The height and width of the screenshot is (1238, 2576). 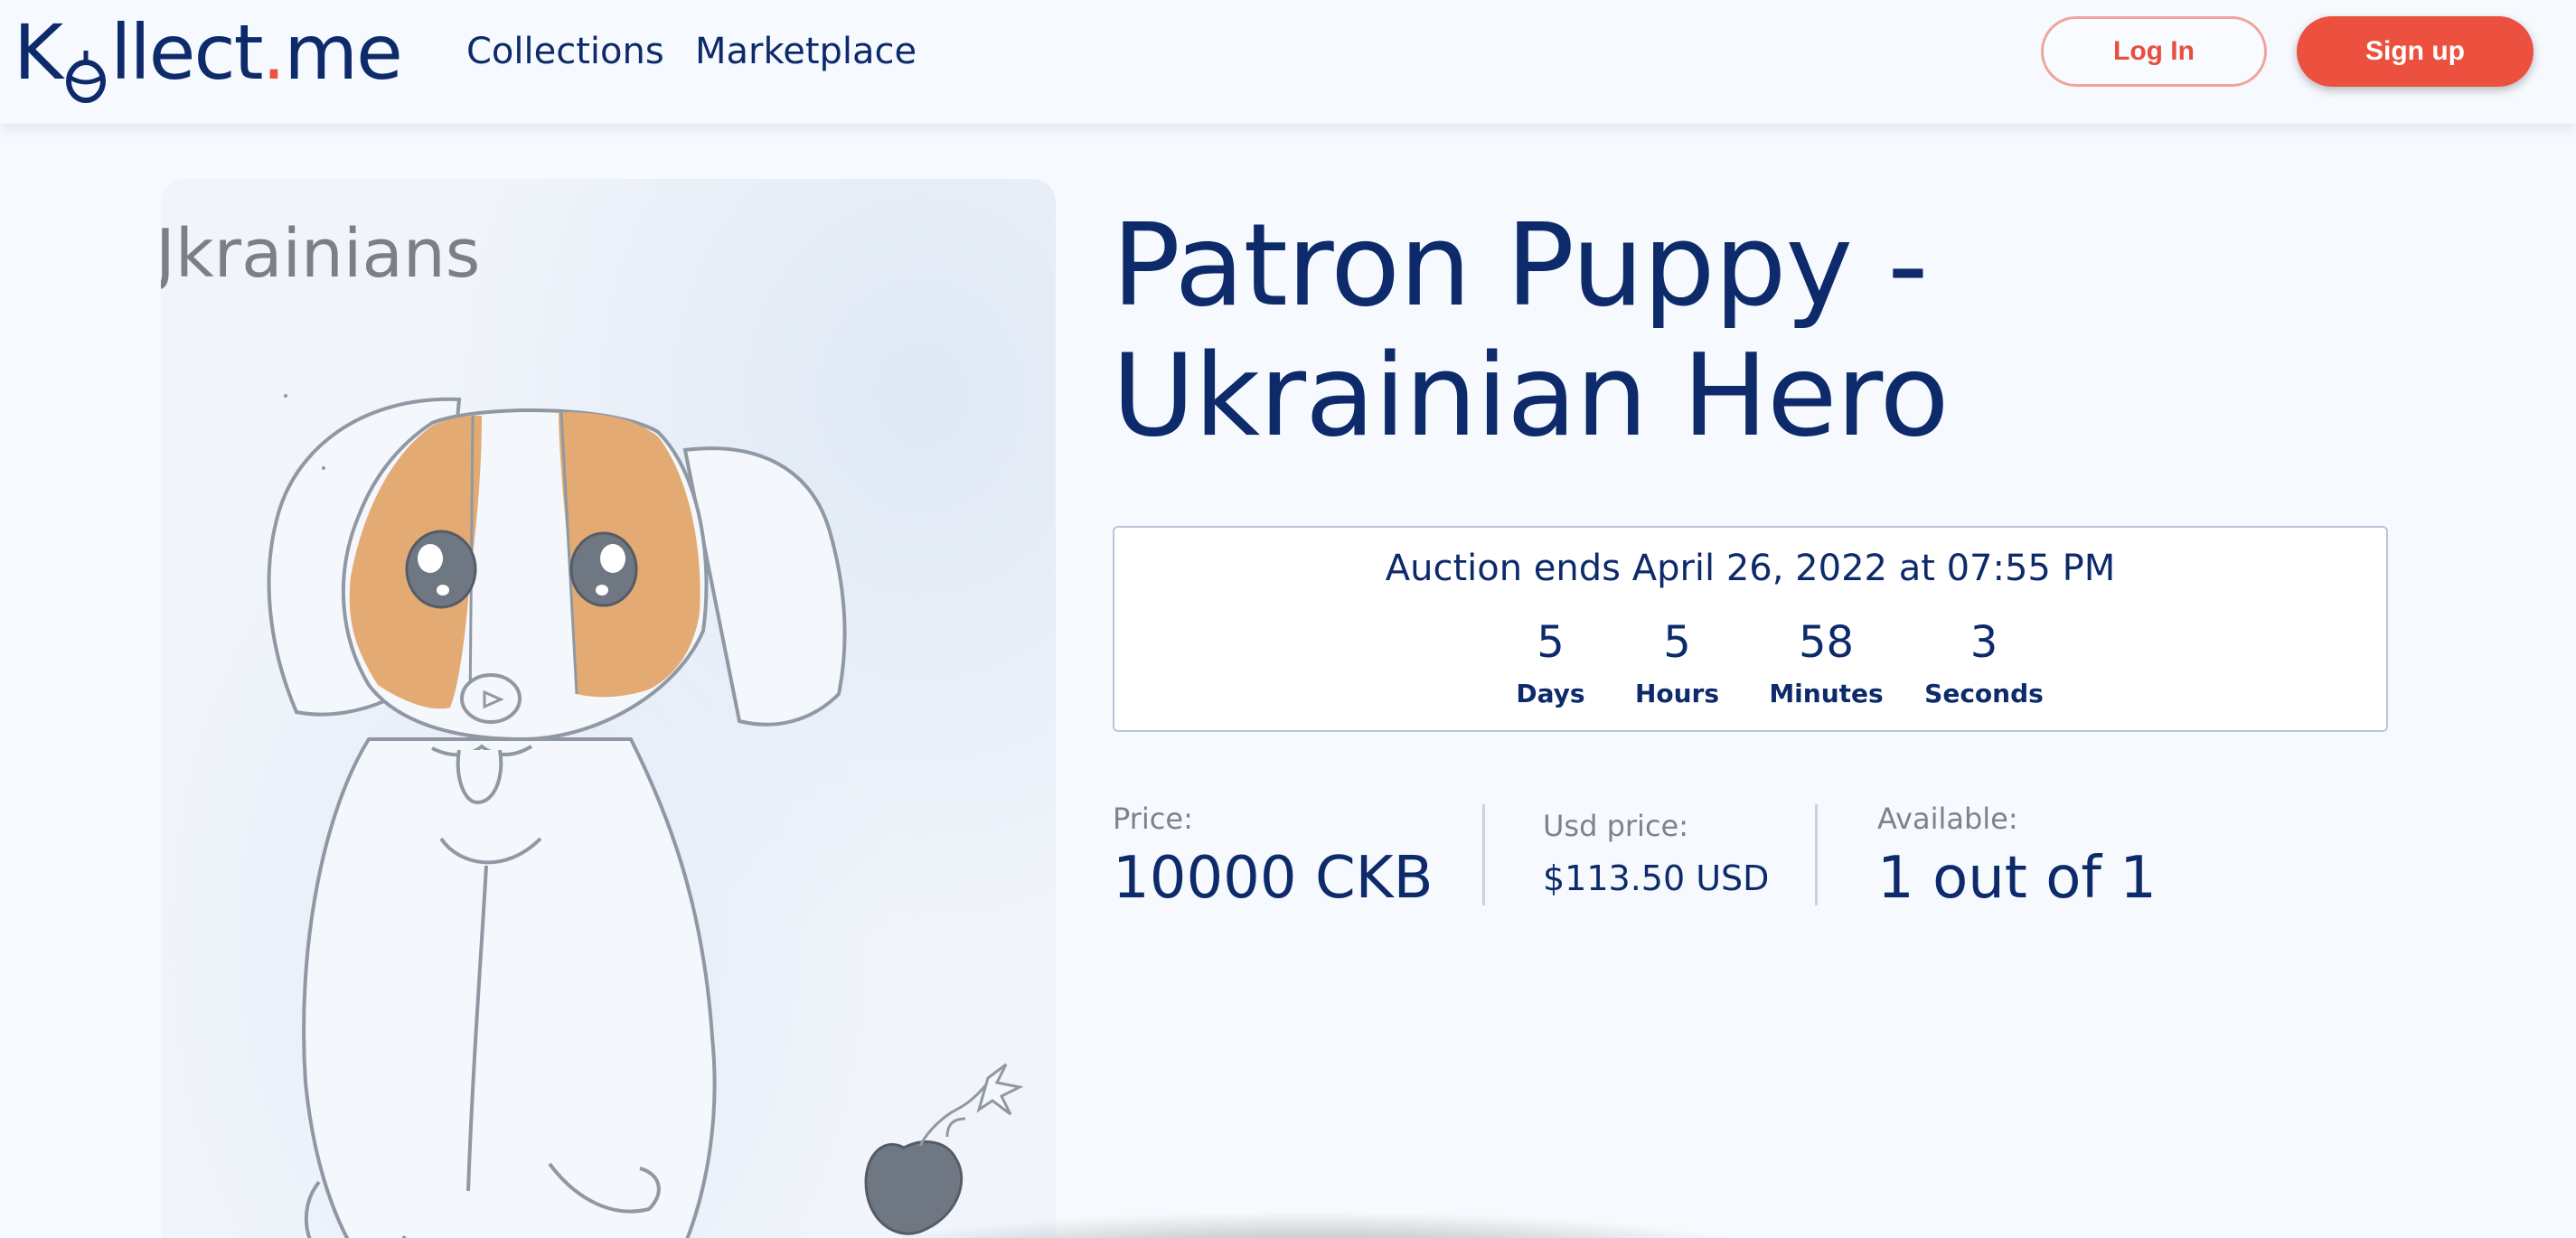 What do you see at coordinates (806, 51) in the screenshot?
I see `nav-marketplace-link: Marketplace` at bounding box center [806, 51].